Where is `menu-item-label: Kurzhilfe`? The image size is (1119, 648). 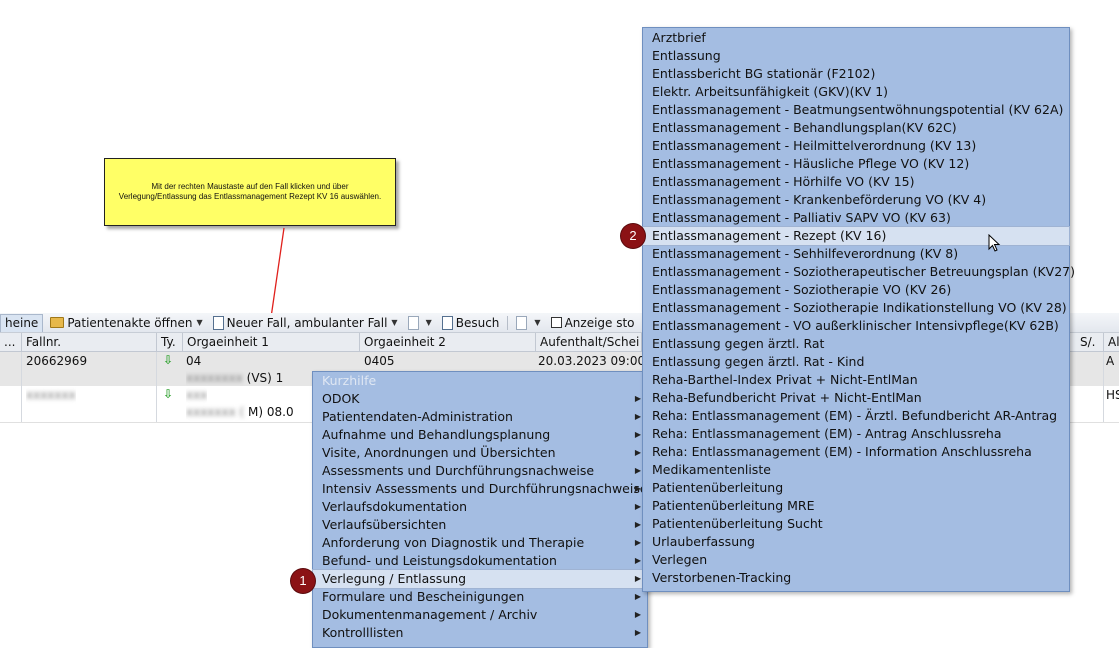
menu-item-label: Kurzhilfe is located at coordinates (349, 380).